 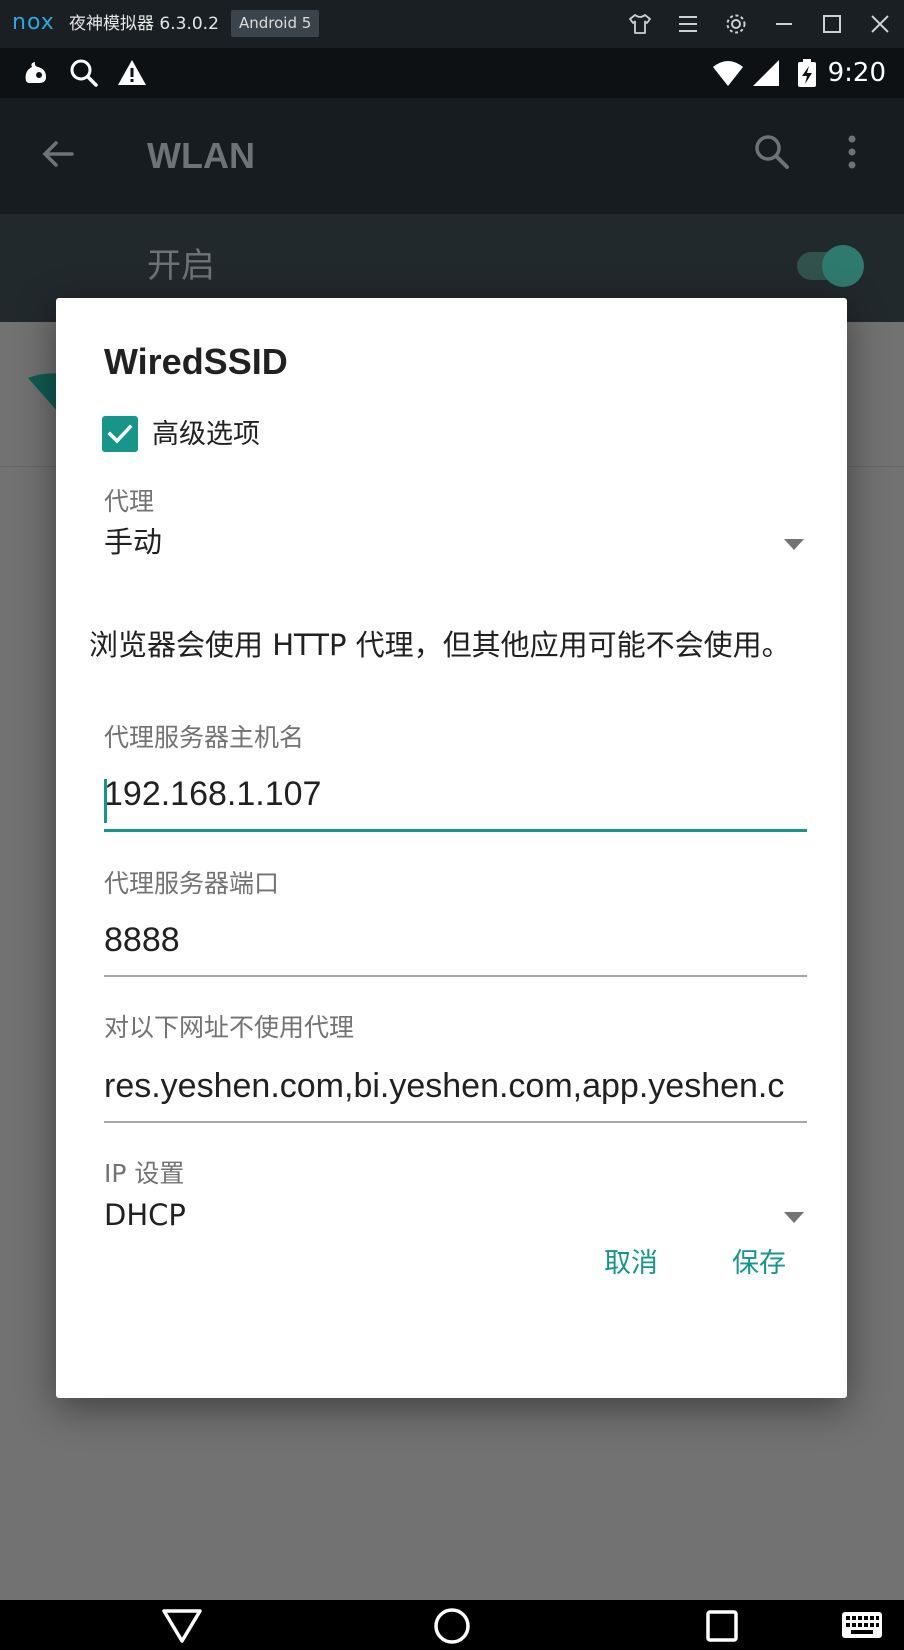 I want to click on proxy-spinner: 手动, so click(x=133, y=542).